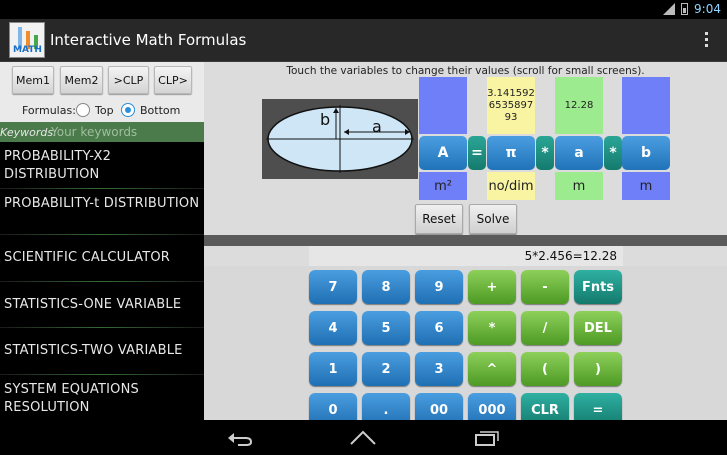  What do you see at coordinates (386, 287) in the screenshot?
I see `key-8: 8` at bounding box center [386, 287].